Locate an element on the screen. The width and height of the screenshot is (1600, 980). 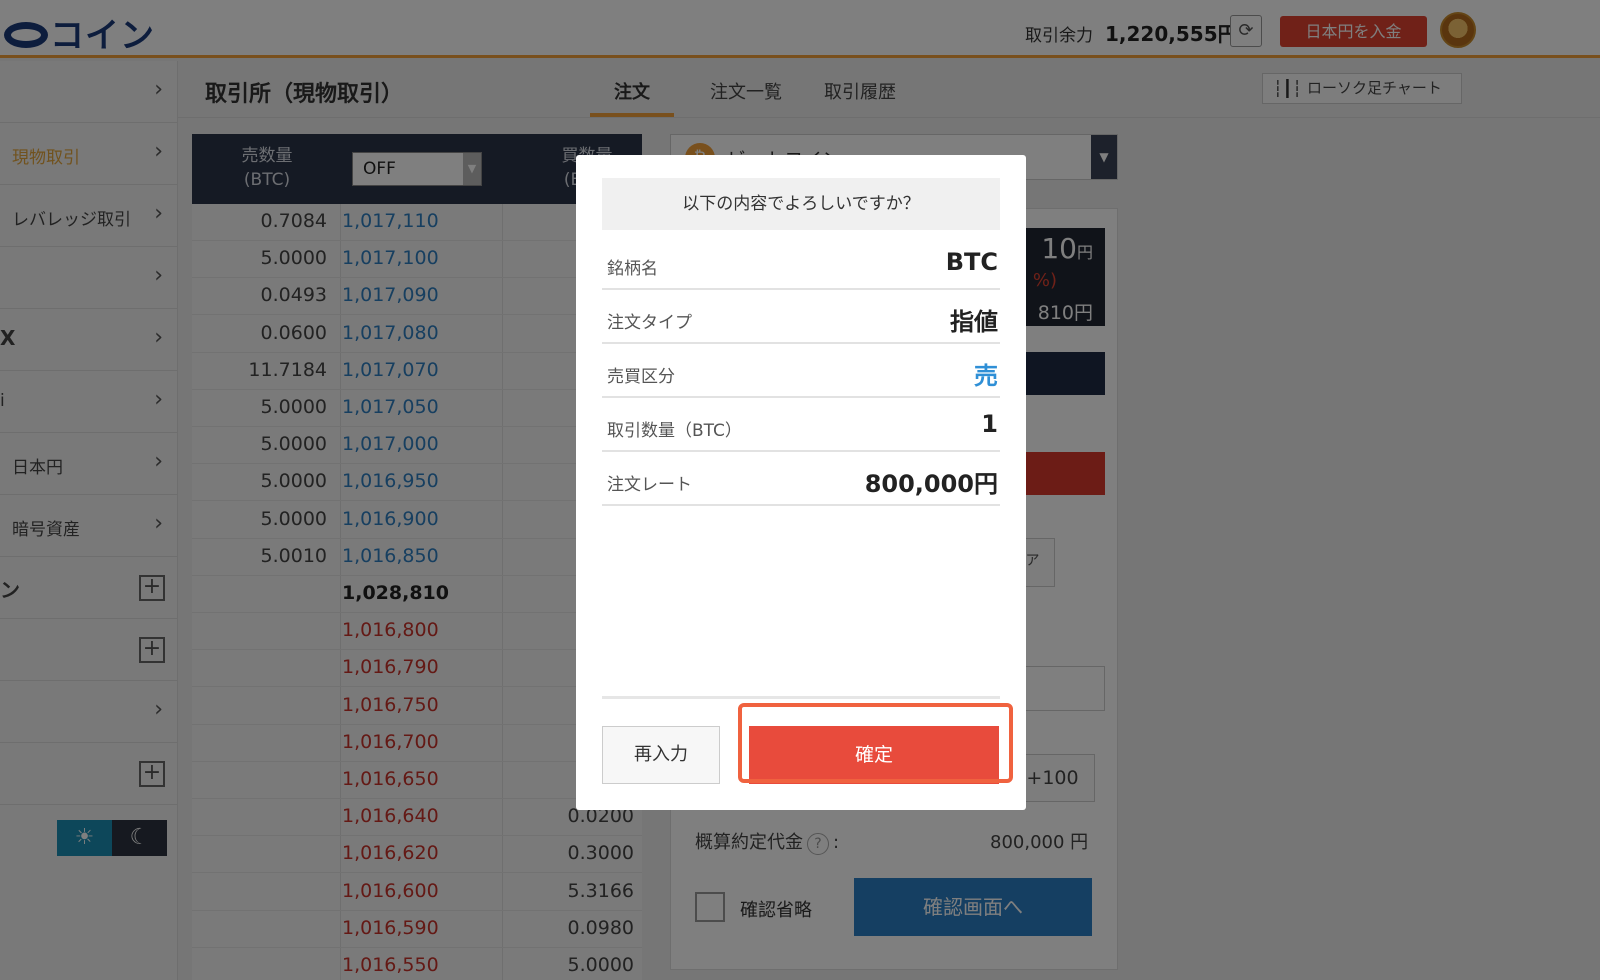
detail-row-side: 売買区分 売 is located at coordinates (801, 371).